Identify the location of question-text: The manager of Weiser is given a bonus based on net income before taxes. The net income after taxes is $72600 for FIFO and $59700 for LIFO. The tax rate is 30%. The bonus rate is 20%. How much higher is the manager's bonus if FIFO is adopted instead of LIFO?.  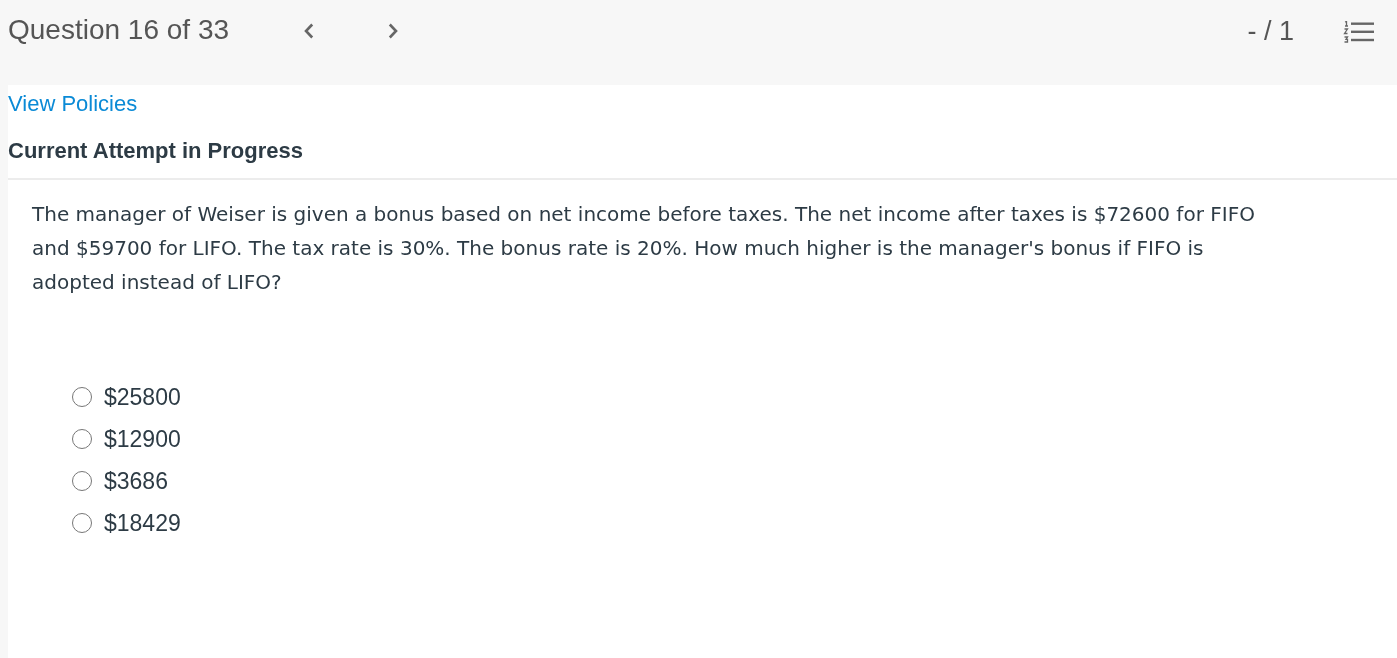
(644, 248).